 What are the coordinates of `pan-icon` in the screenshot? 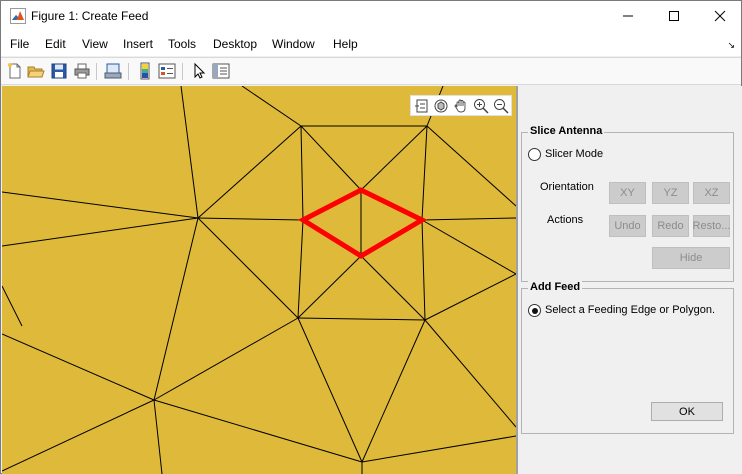 It's located at (461, 106).